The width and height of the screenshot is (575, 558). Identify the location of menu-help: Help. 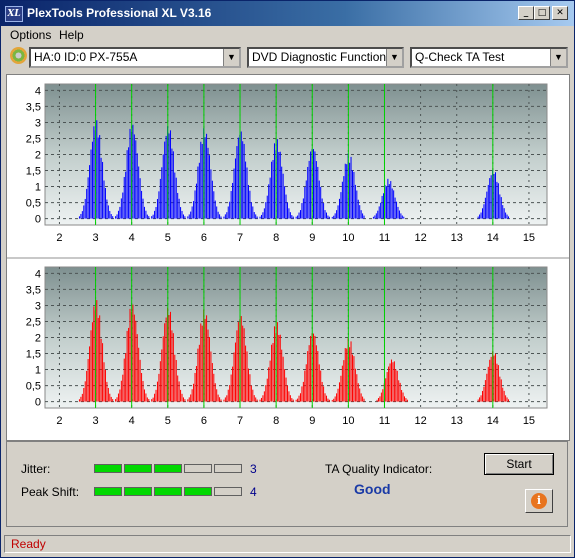
(71, 35).